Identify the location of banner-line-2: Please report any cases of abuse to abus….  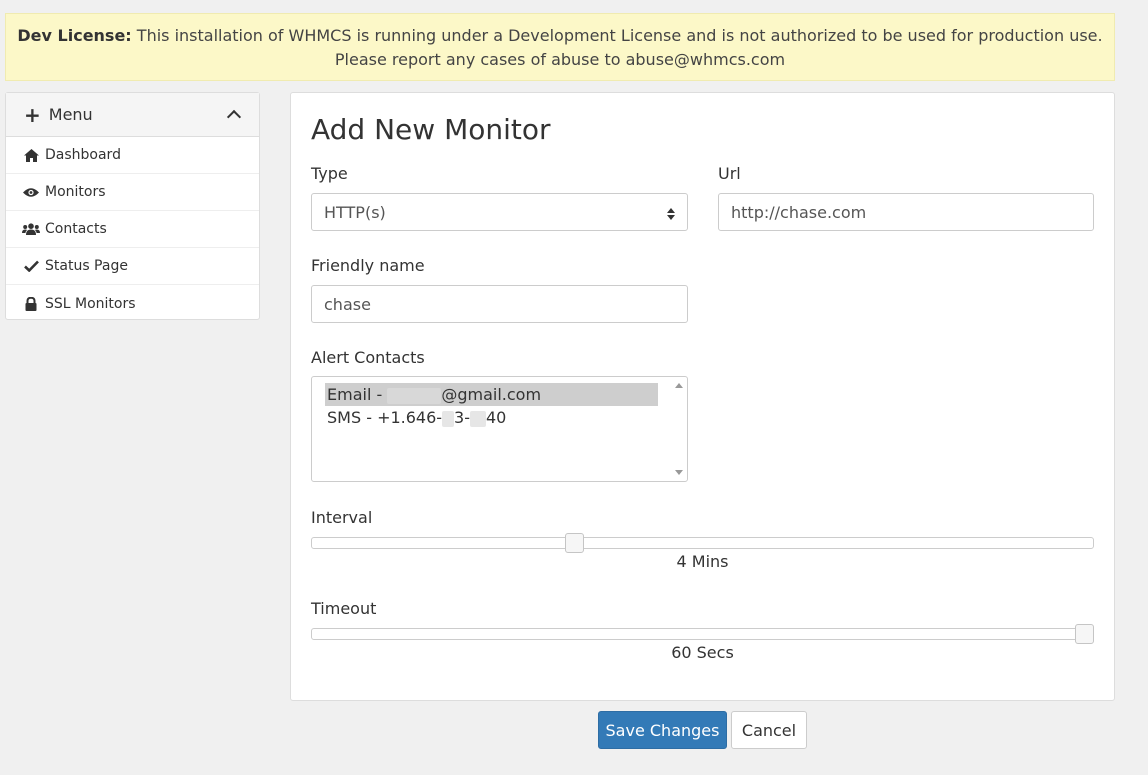
(560, 59).